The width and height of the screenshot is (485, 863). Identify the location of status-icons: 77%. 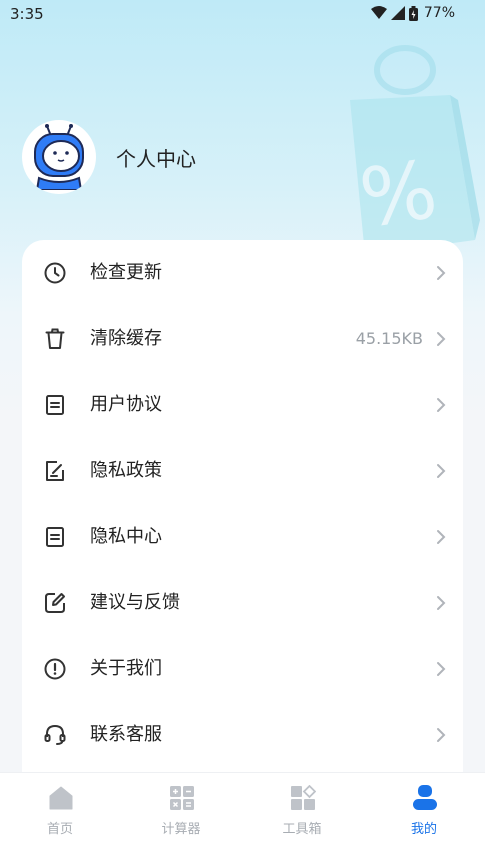
(412, 13).